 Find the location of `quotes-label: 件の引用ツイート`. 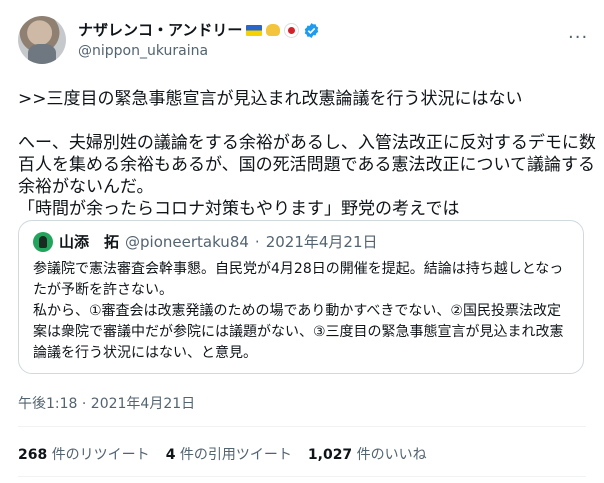

quotes-label: 件の引用ツイート is located at coordinates (235, 455).